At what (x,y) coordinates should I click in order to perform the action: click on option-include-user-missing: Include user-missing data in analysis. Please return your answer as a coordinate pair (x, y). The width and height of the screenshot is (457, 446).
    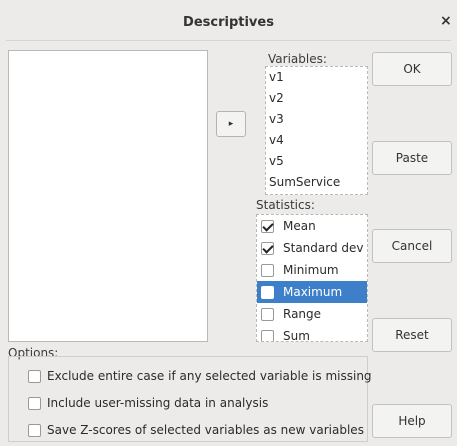
    Looking at the image, I should click on (148, 403).